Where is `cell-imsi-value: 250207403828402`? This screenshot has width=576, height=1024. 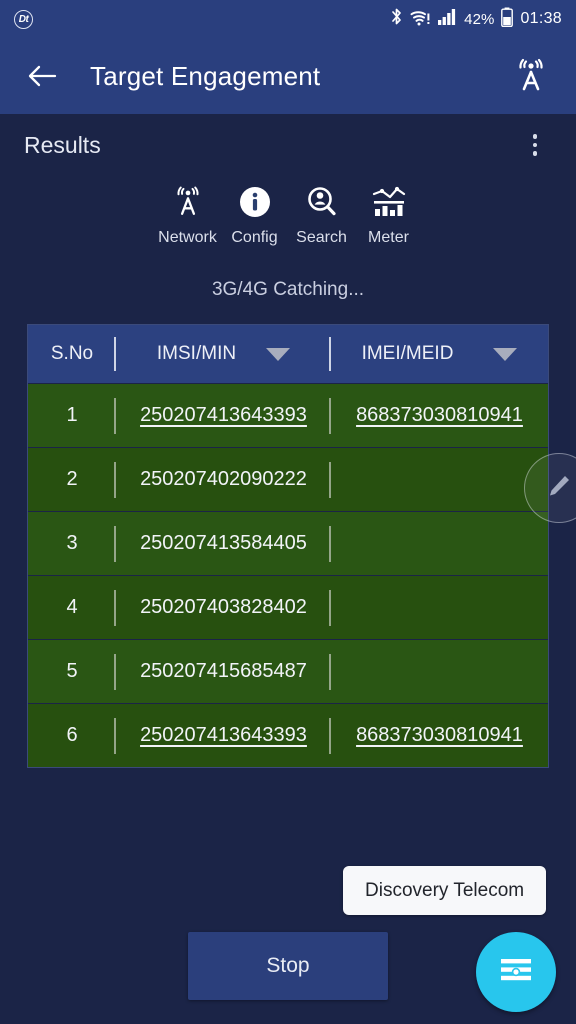 cell-imsi-value: 250207403828402 is located at coordinates (223, 607).